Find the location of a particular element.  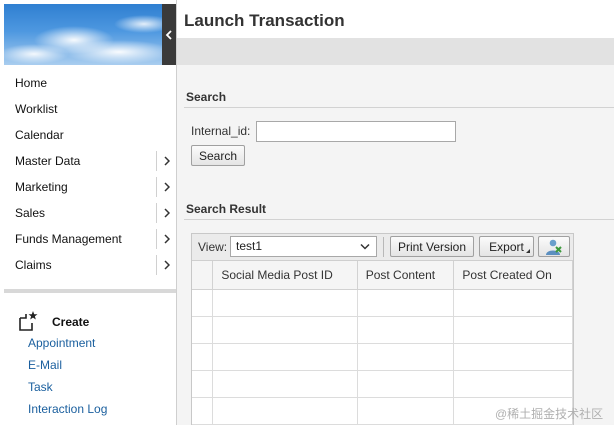

export-button: Export is located at coordinates (506, 246).